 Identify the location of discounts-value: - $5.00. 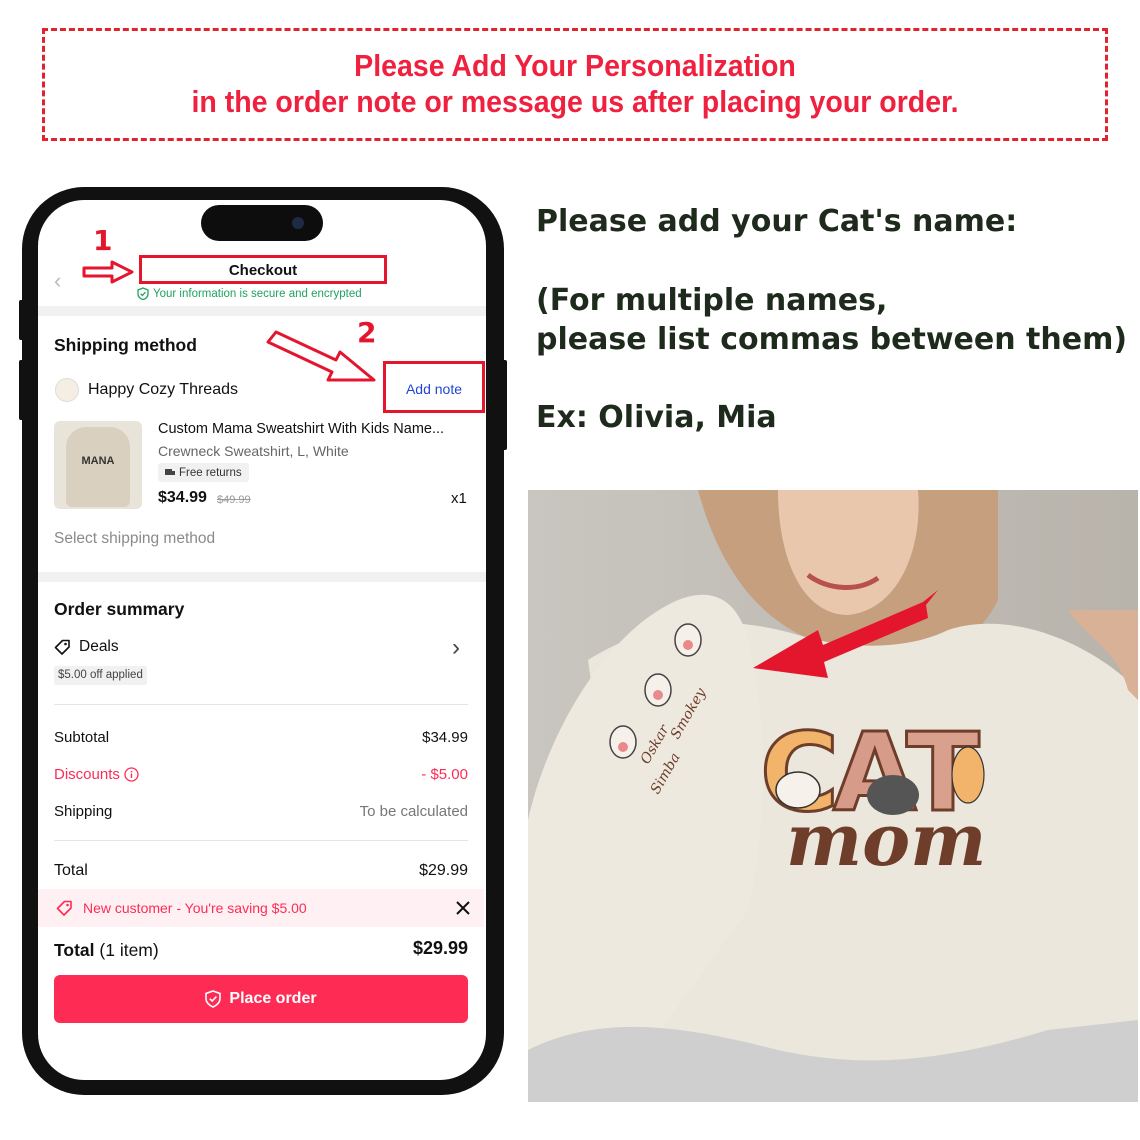
(444, 774).